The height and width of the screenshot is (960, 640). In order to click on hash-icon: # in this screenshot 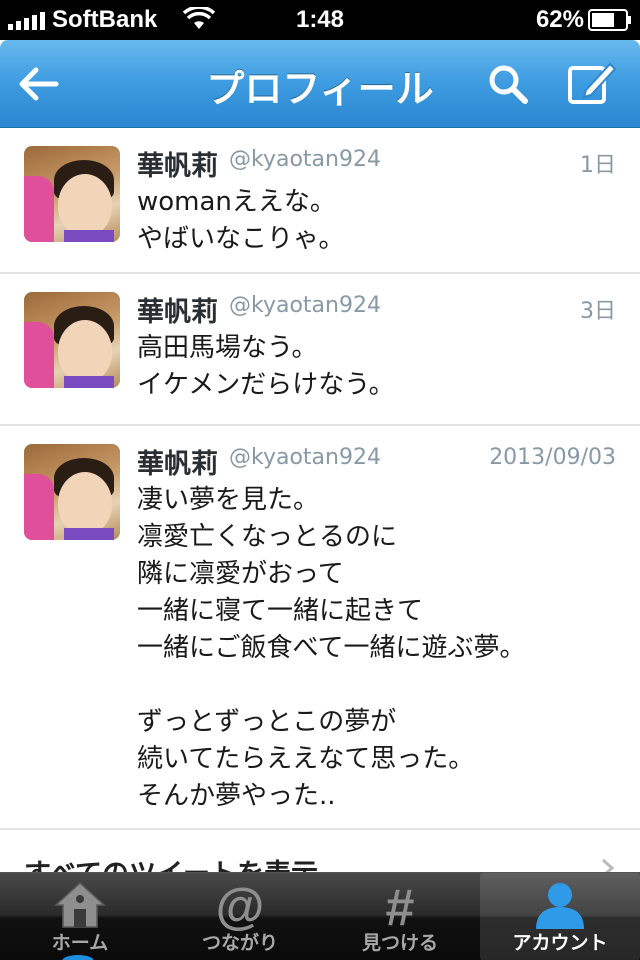, I will do `click(400, 905)`.